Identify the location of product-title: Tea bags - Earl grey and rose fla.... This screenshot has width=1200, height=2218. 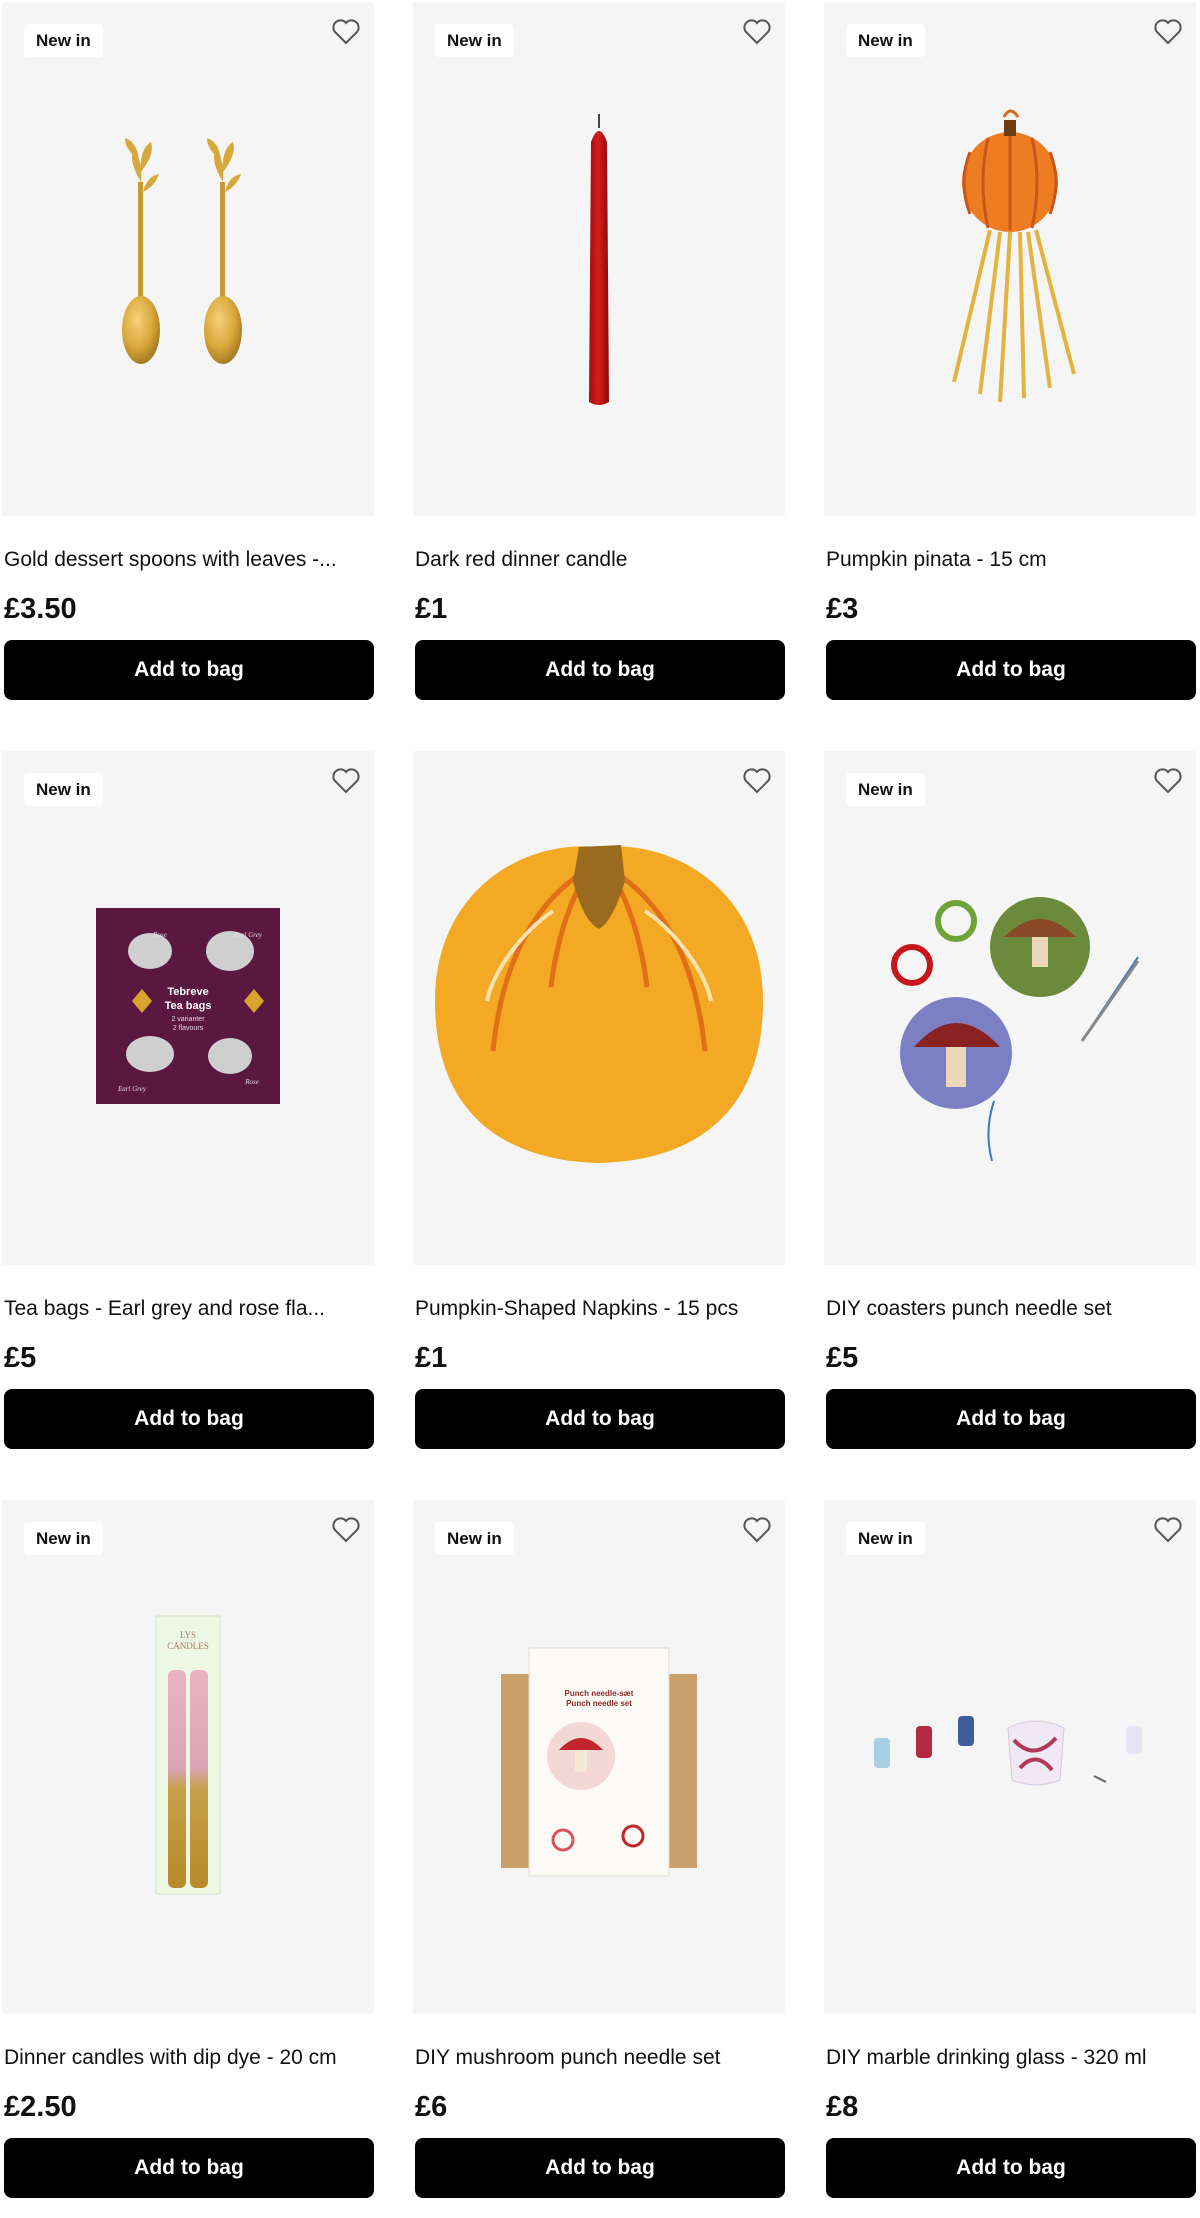
(189, 1309).